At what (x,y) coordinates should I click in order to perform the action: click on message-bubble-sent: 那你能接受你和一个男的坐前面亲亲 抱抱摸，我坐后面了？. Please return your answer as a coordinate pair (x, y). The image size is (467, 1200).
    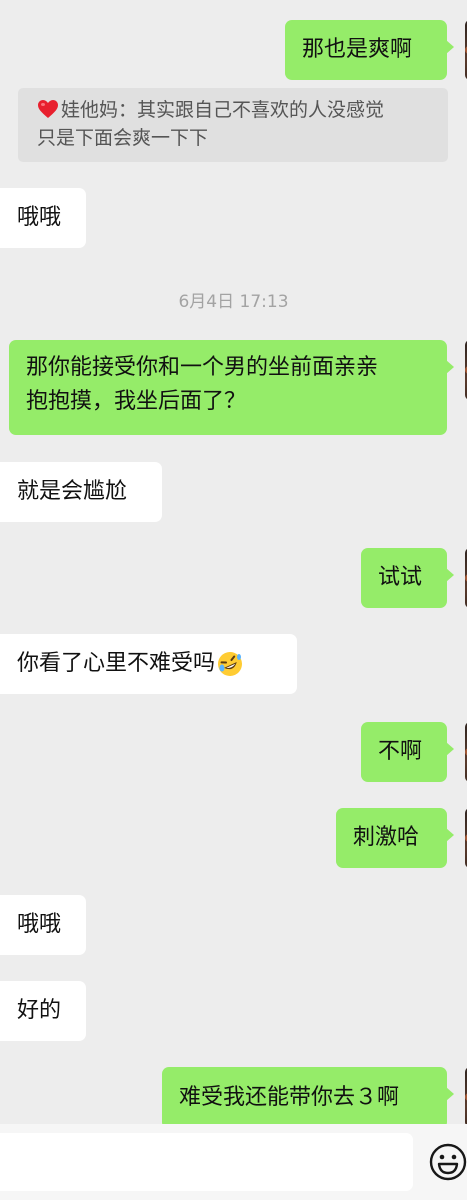
    Looking at the image, I should click on (231, 387).